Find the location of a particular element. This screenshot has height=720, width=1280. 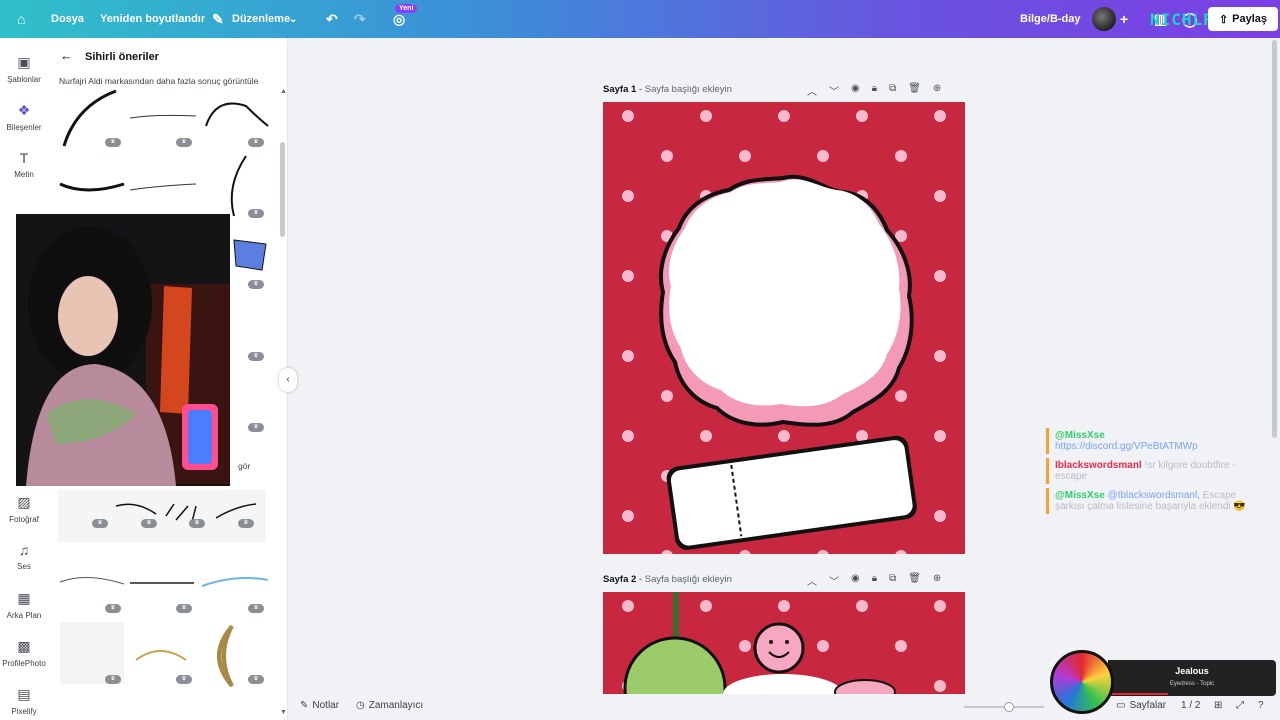

webcam-person-image is located at coordinates (123, 350).